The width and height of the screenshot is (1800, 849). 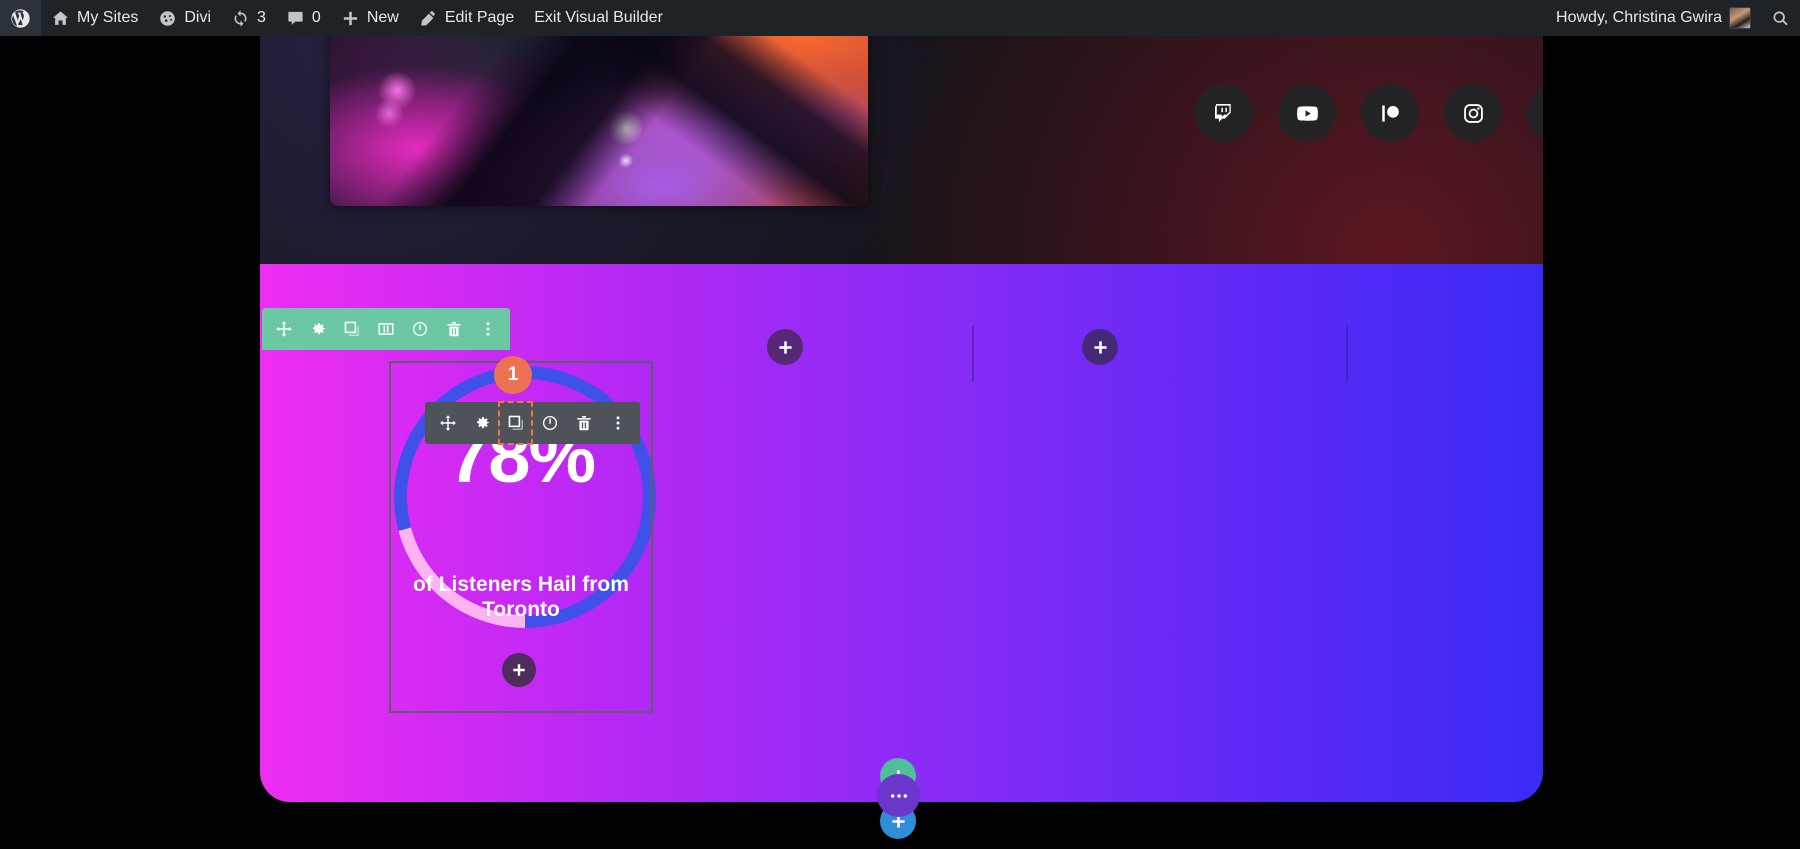 I want to click on page-settings-button, so click(x=898, y=795).